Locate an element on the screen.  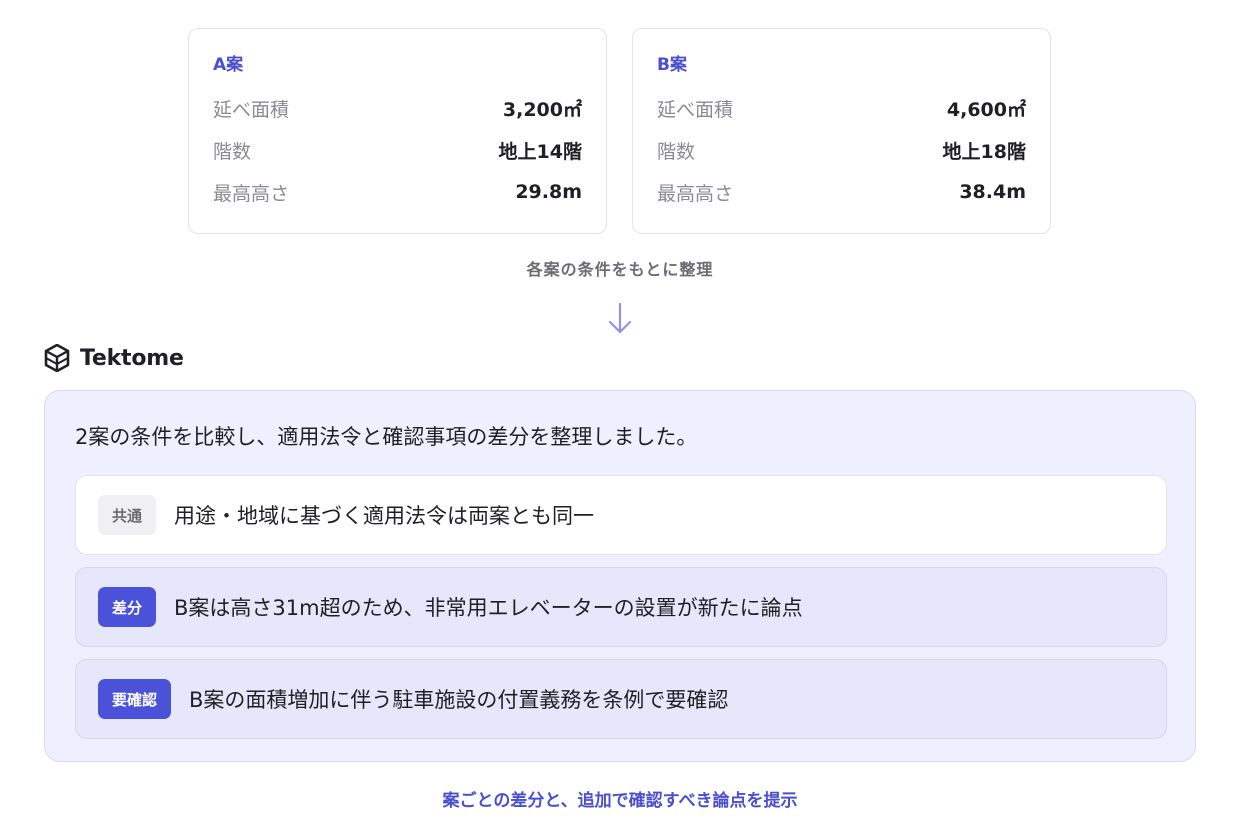
spec-value: 4,600㎡ is located at coordinates (986, 109).